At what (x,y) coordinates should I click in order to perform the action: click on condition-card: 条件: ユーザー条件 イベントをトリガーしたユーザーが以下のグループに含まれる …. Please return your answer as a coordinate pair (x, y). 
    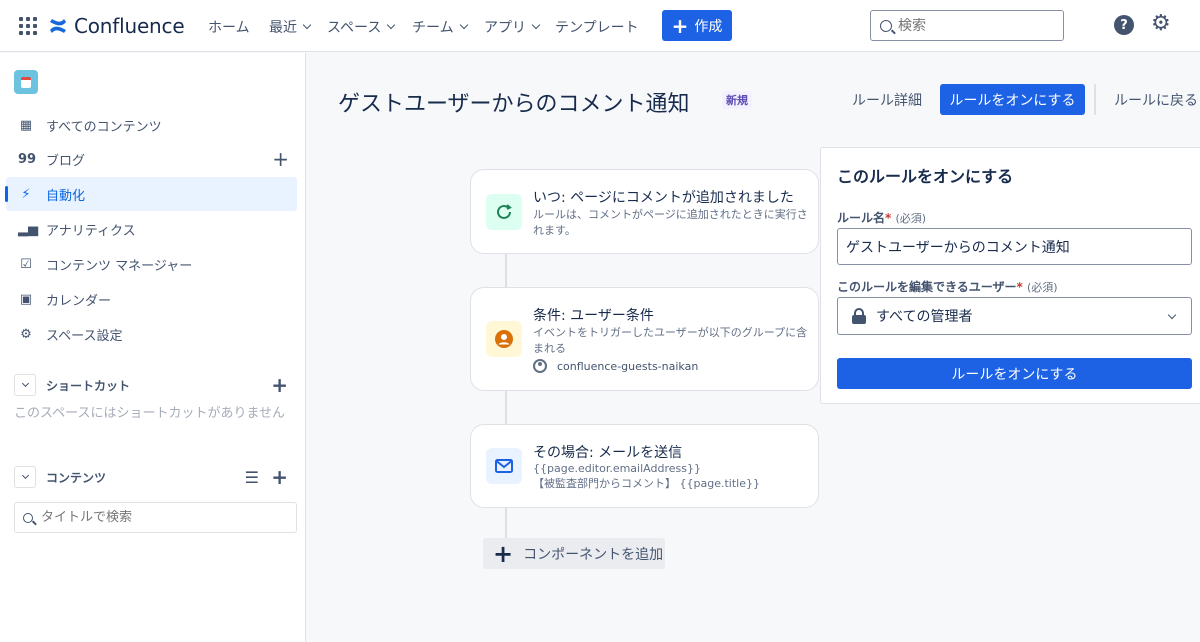
    Looking at the image, I should click on (644, 339).